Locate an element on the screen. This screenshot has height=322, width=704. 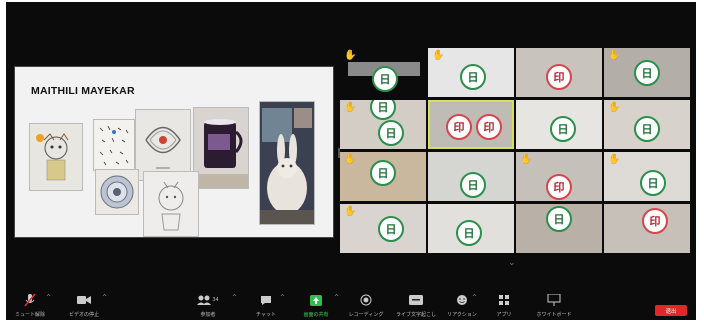
mute-button: ミュート解除 is located at coordinates (30, 306).